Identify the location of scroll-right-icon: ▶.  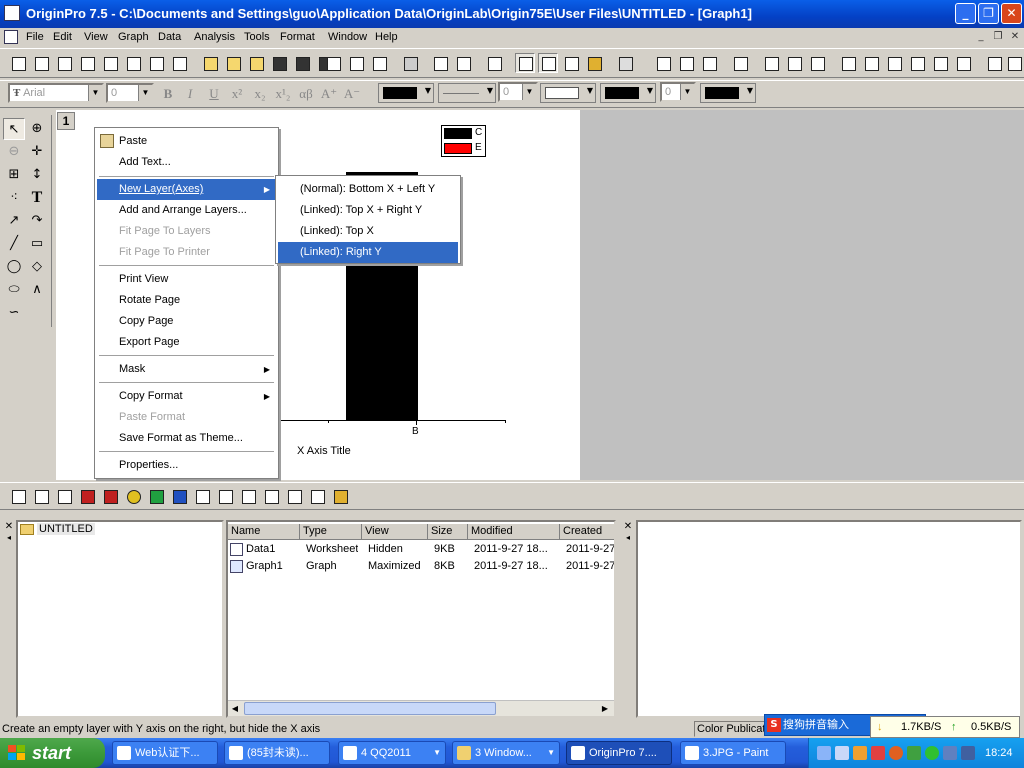
(605, 708).